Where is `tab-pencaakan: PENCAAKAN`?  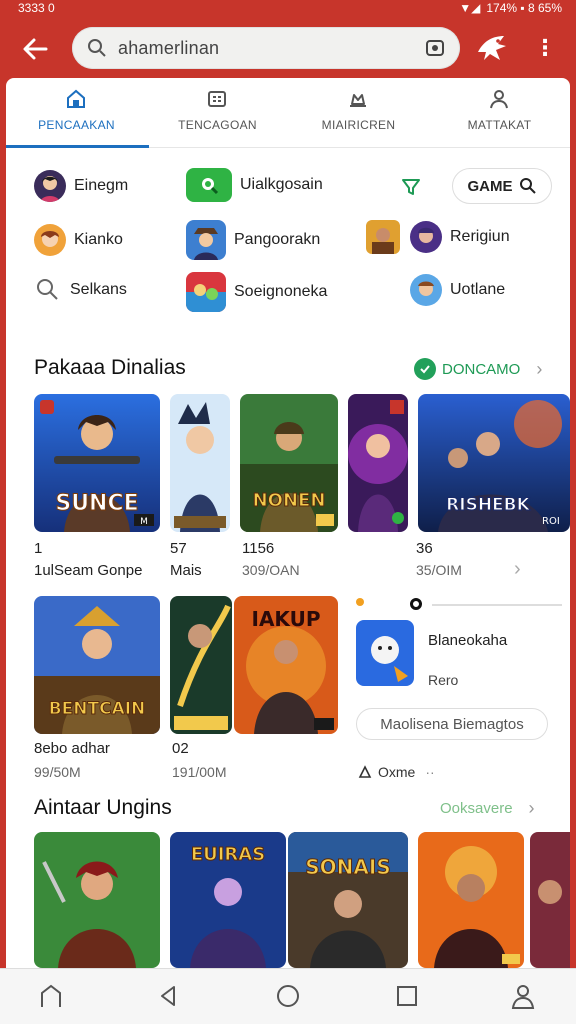 tab-pencaakan: PENCAAKAN is located at coordinates (77, 113).